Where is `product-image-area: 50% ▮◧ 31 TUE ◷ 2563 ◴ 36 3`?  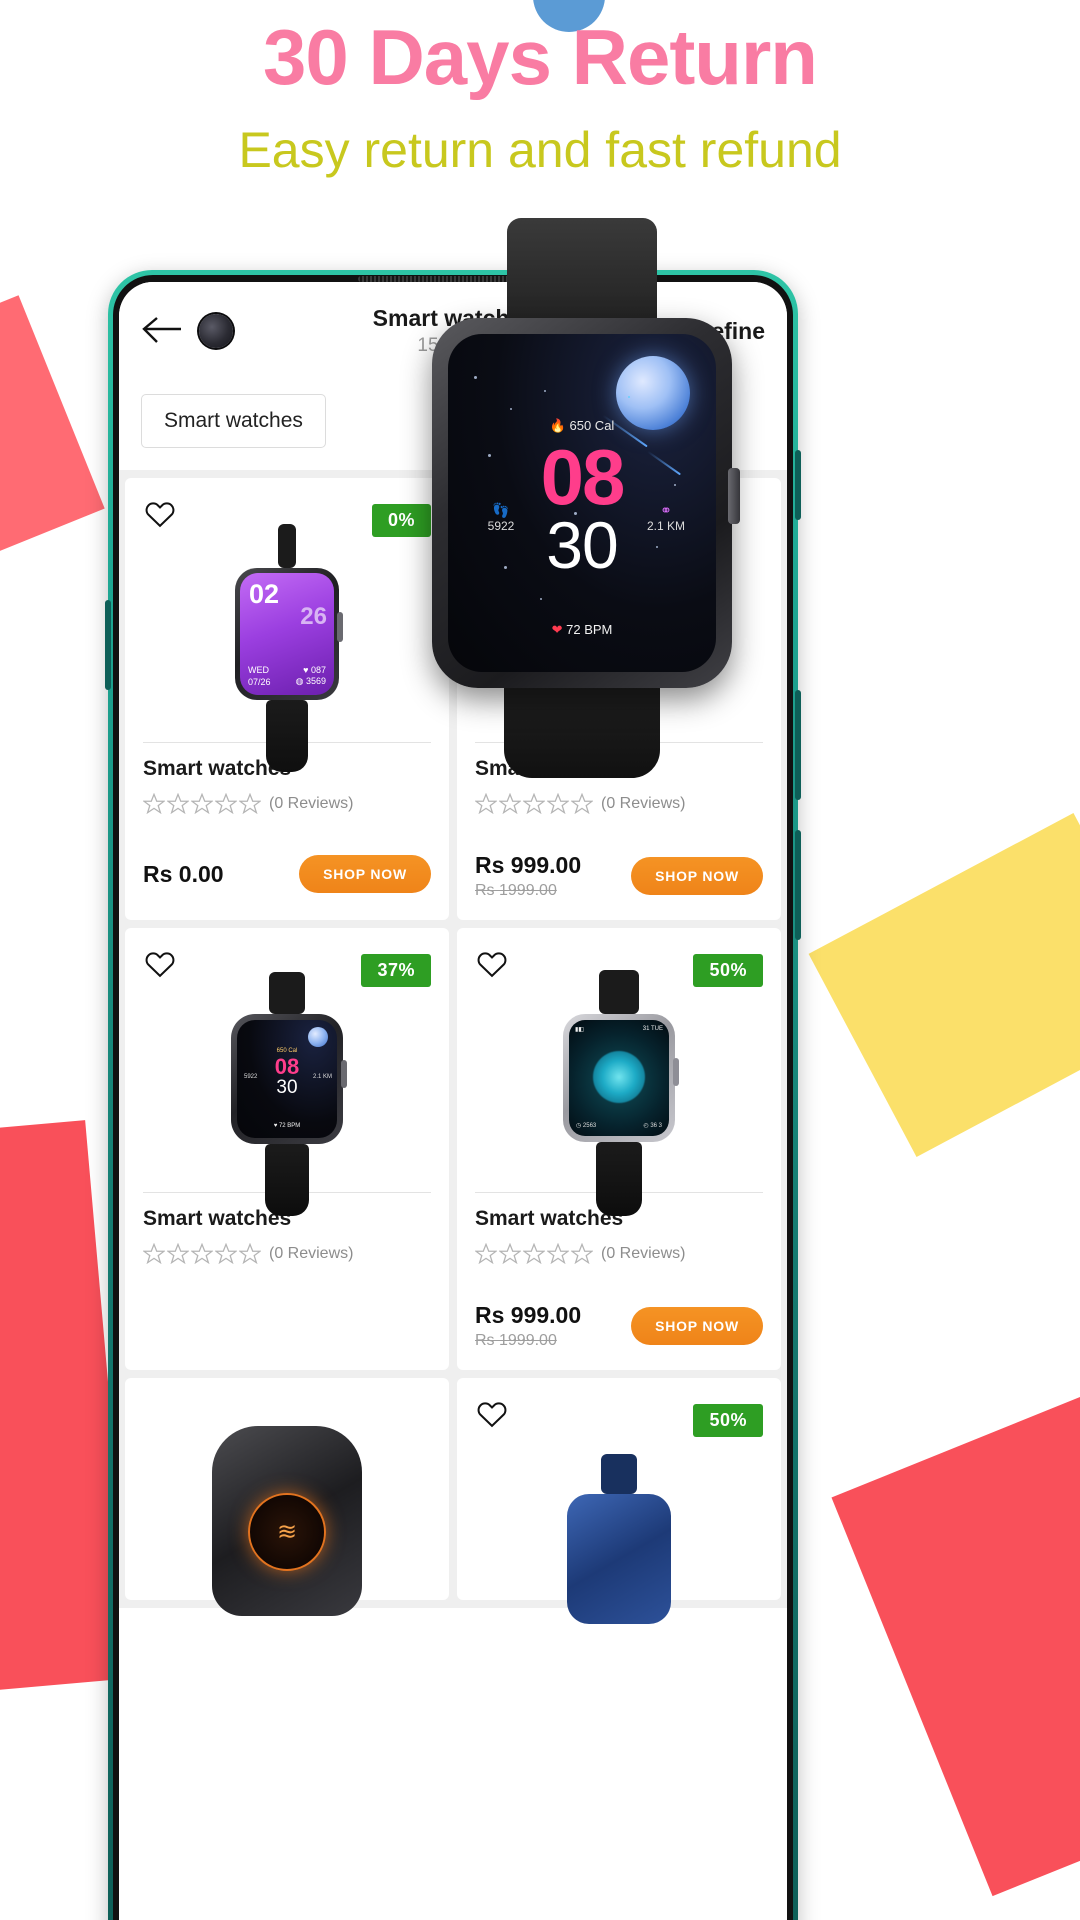 product-image-area: 50% ▮◧ 31 TUE ◷ 2563 ◴ 36 3 is located at coordinates (619, 1078).